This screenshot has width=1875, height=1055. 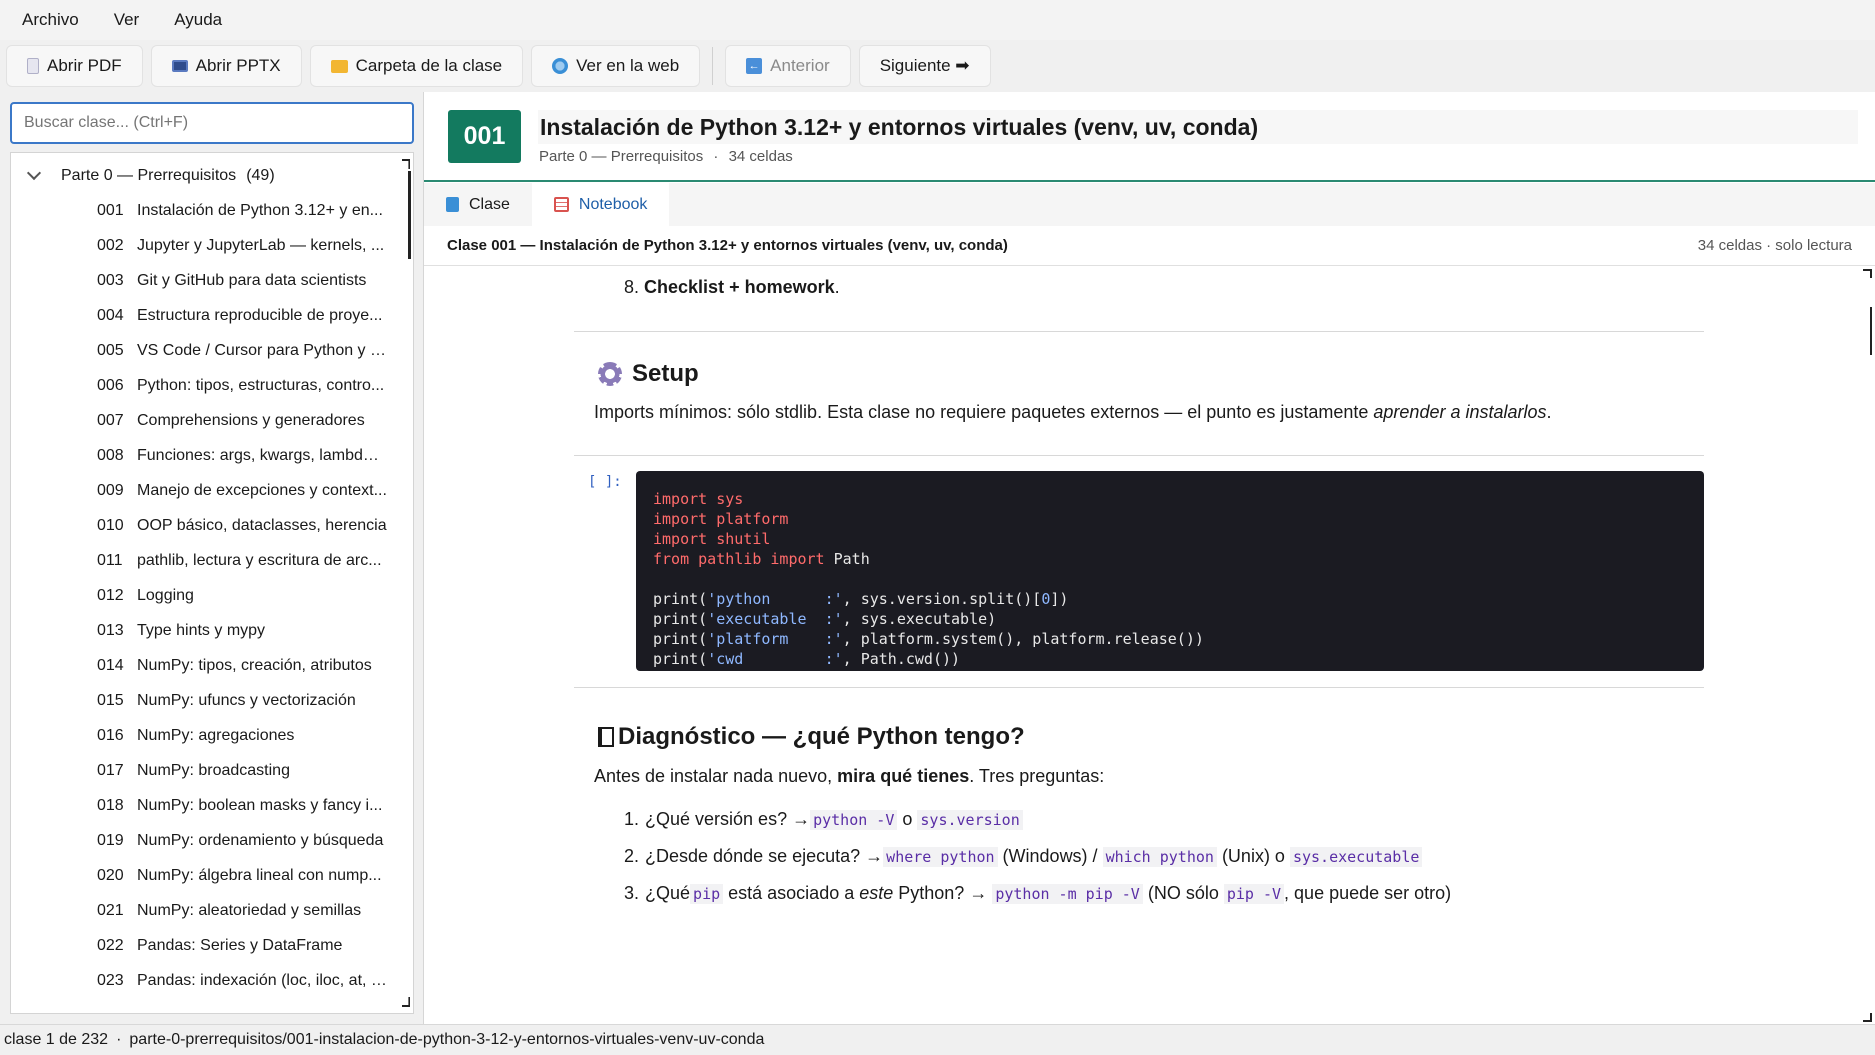 I want to click on tree-item-number: 022, so click(x=110, y=945).